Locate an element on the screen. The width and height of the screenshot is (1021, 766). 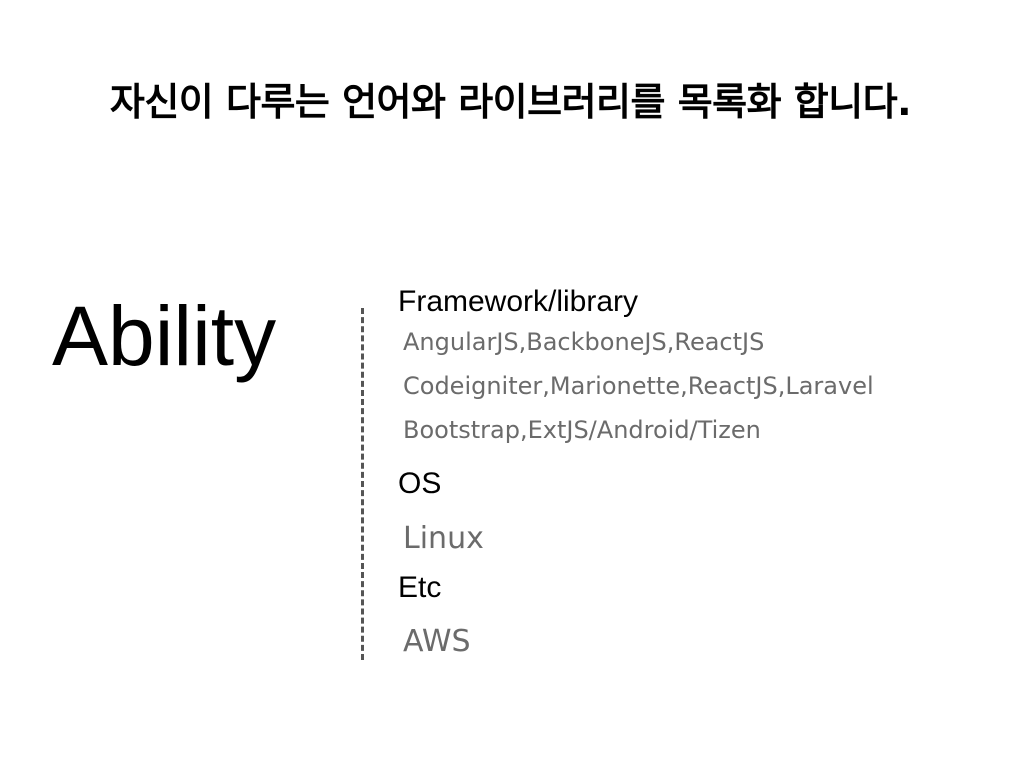
slide-title: 자신이 다루는 언어와 라이브러리를 목록화 합니다. is located at coordinates (510, 102).